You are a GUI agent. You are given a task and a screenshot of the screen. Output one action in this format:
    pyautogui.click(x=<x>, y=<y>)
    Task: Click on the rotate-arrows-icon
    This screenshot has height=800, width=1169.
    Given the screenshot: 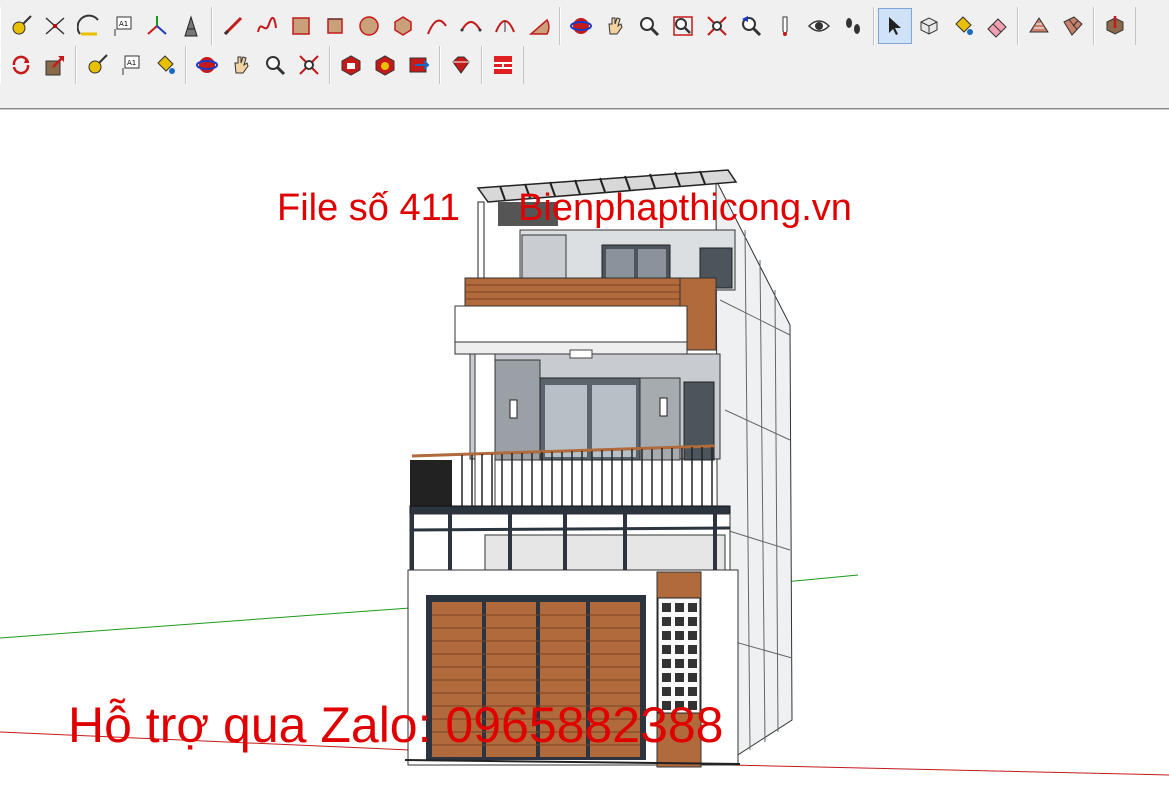 What is the action you would take?
    pyautogui.click(x=21, y=65)
    